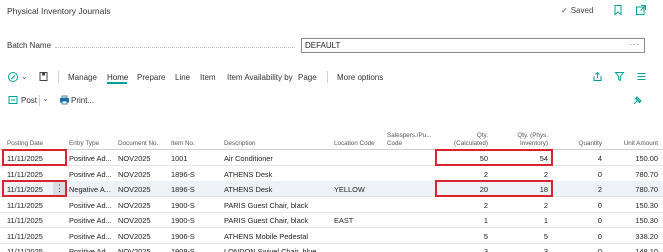  Describe the element at coordinates (196, 236) in the screenshot. I see `cell-item-no: 1906-S` at that location.